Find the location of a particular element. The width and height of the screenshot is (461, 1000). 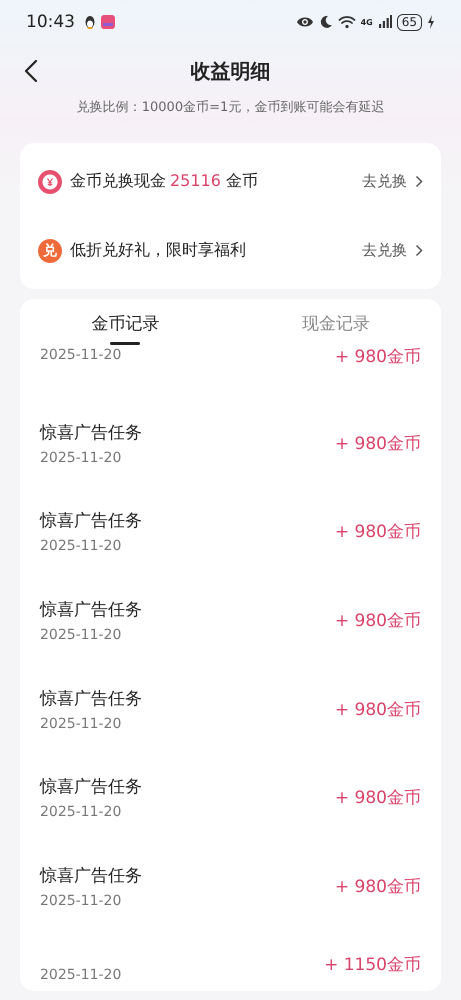

exchange-text: 低折兑好礼，限时享福利 is located at coordinates (158, 250).